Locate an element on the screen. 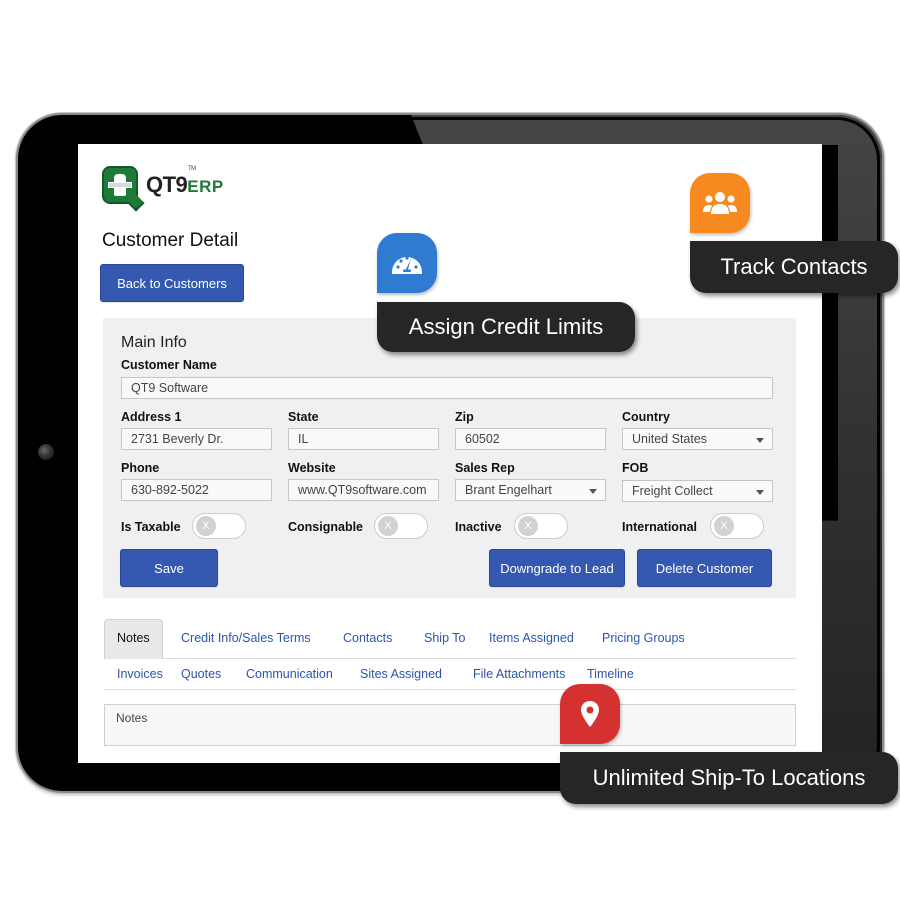  save-button: Save is located at coordinates (169, 568).